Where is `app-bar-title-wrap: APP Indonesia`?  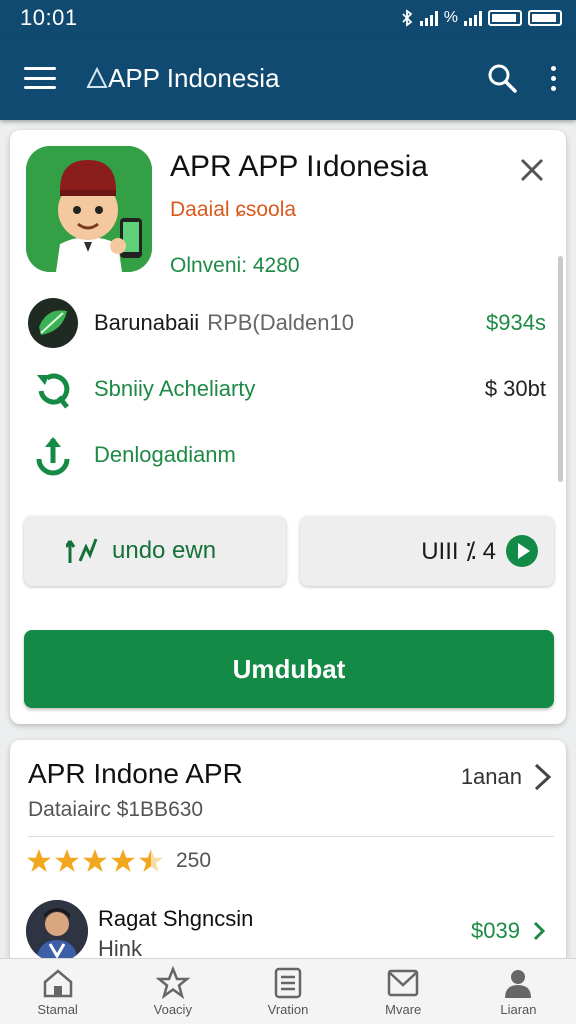 app-bar-title-wrap: APP Indonesia is located at coordinates (183, 78).